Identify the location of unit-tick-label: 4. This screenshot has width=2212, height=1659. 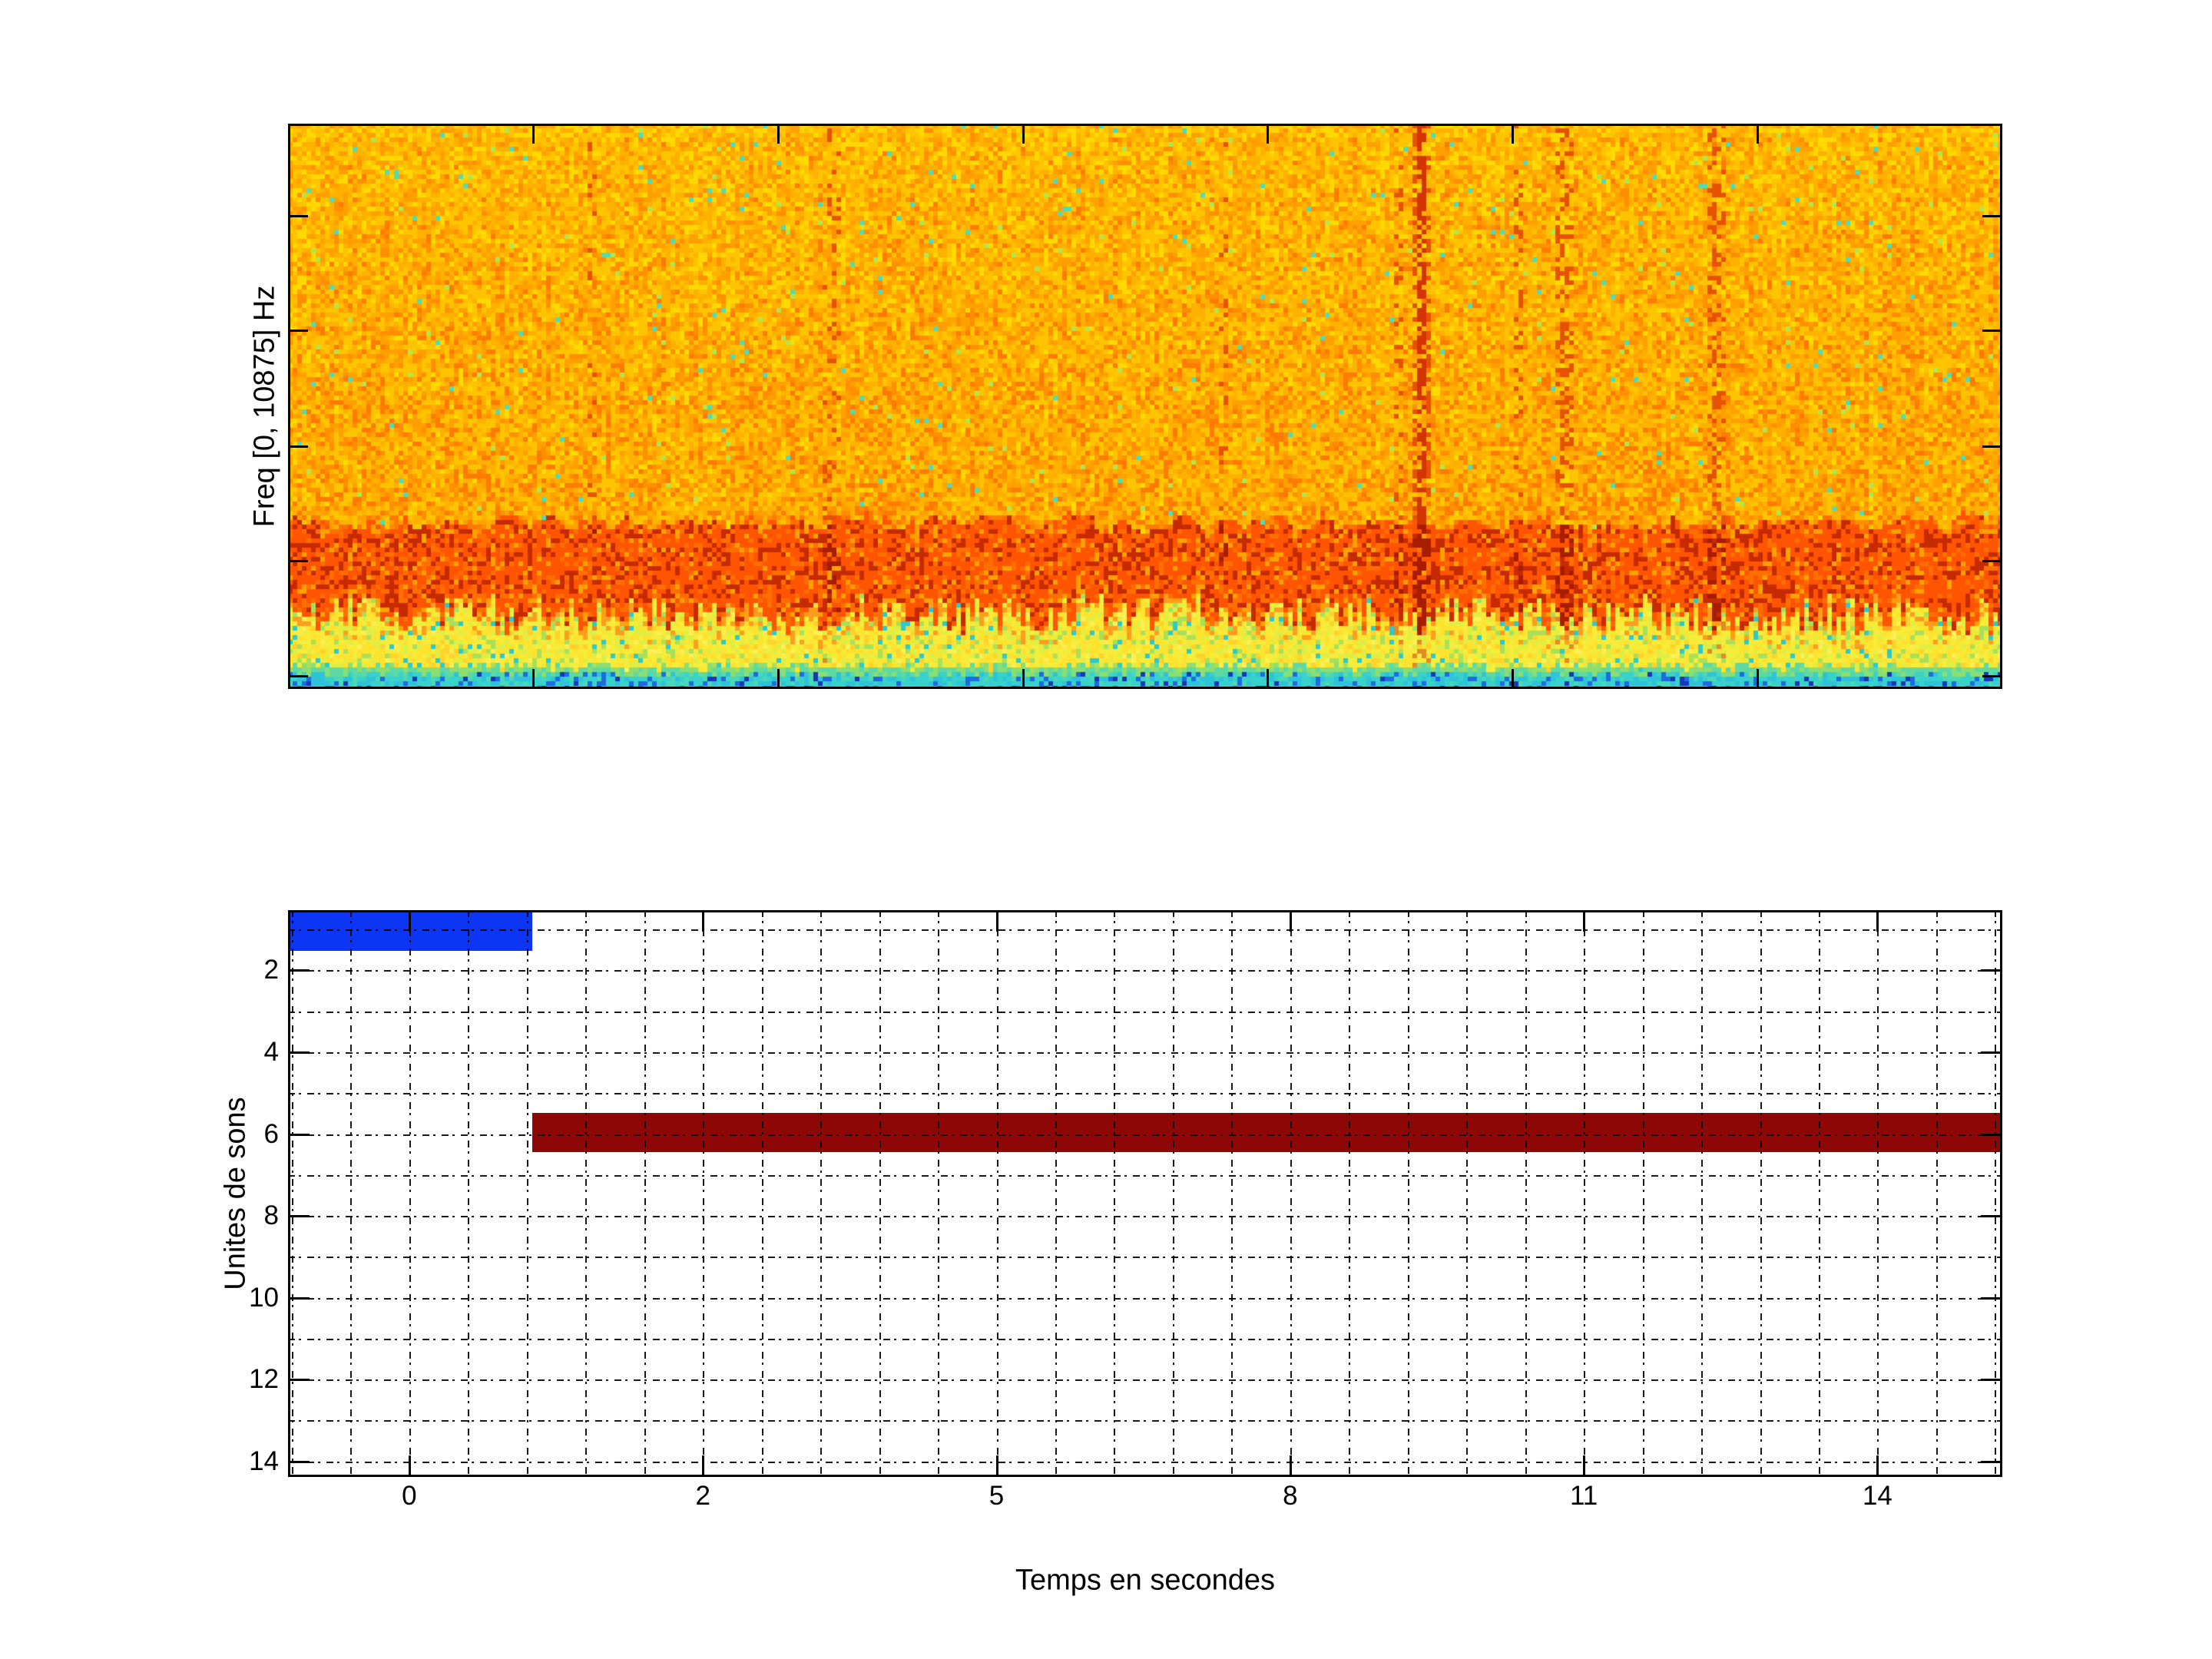
(271, 1052).